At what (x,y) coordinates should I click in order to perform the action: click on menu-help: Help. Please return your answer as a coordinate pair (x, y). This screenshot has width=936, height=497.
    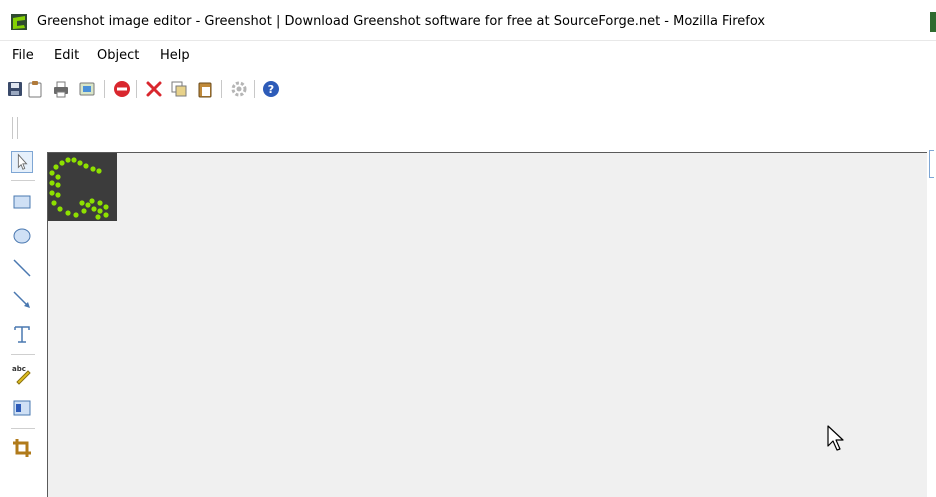
    Looking at the image, I should click on (175, 55).